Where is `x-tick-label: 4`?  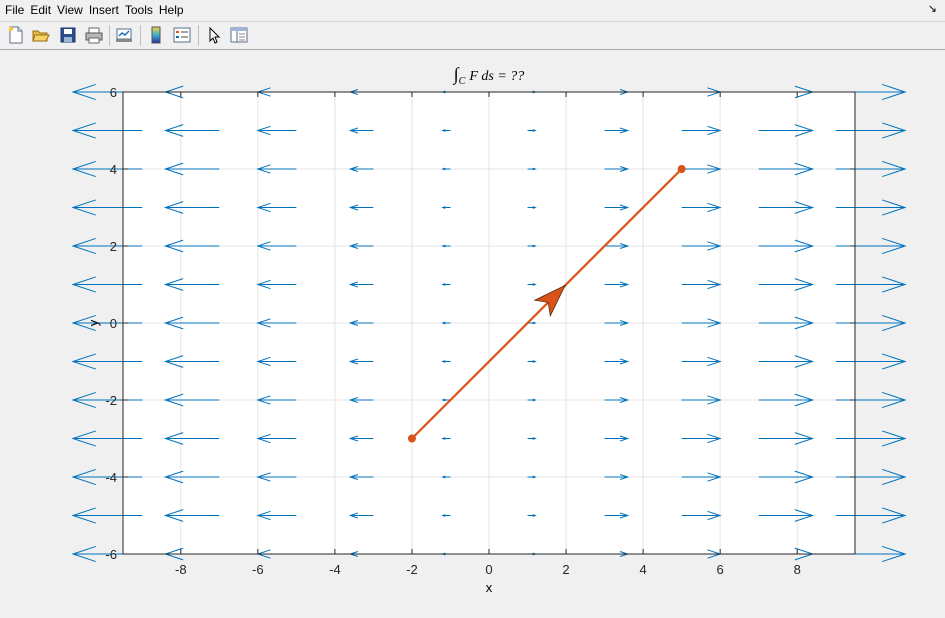 x-tick-label: 4 is located at coordinates (642, 569).